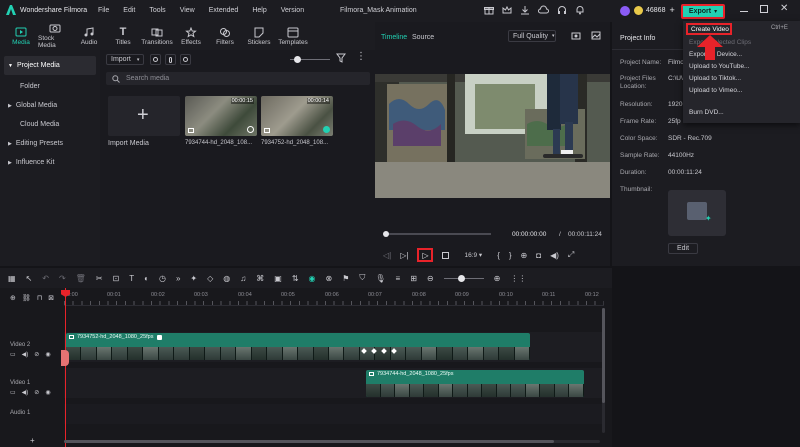 This screenshot has width=800, height=447. Describe the element at coordinates (185, 59) in the screenshot. I see `location-icon` at that location.